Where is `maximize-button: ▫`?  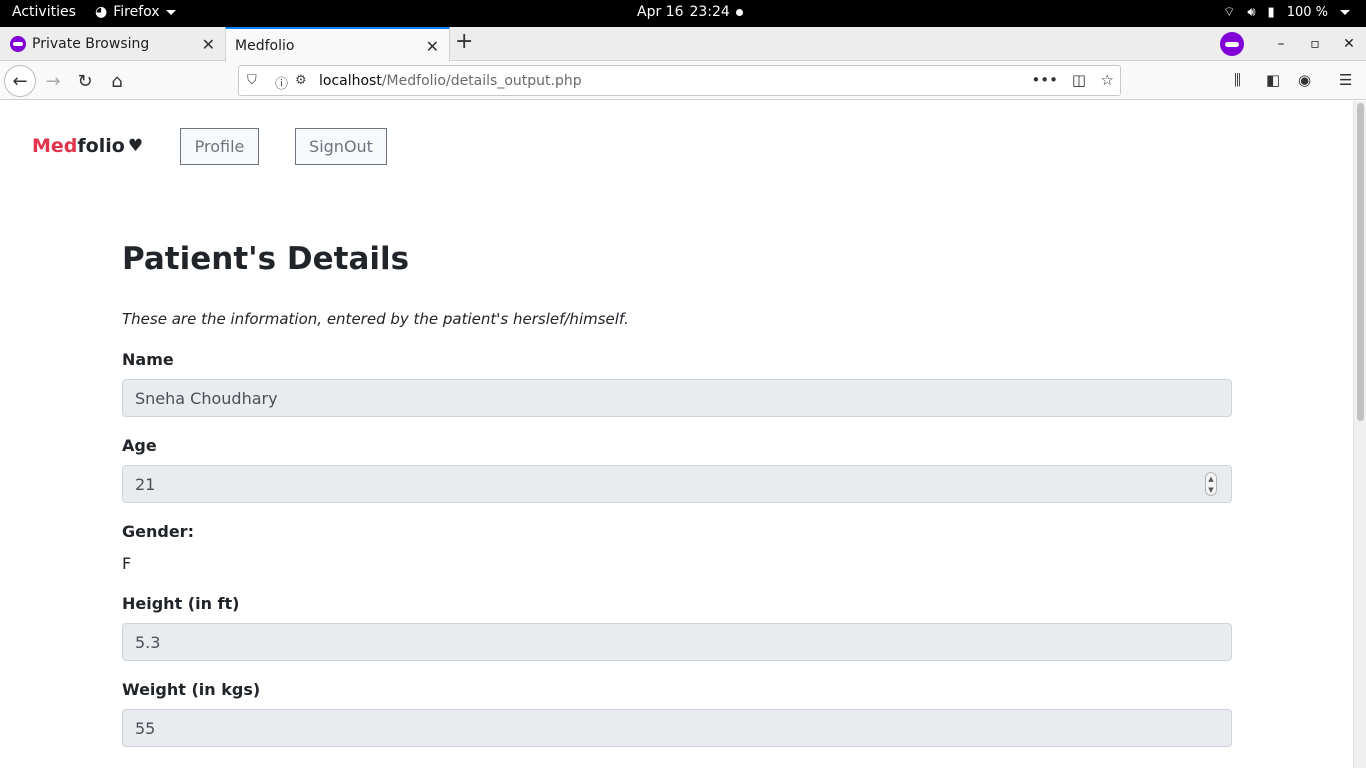
maximize-button: ▫ is located at coordinates (1315, 44).